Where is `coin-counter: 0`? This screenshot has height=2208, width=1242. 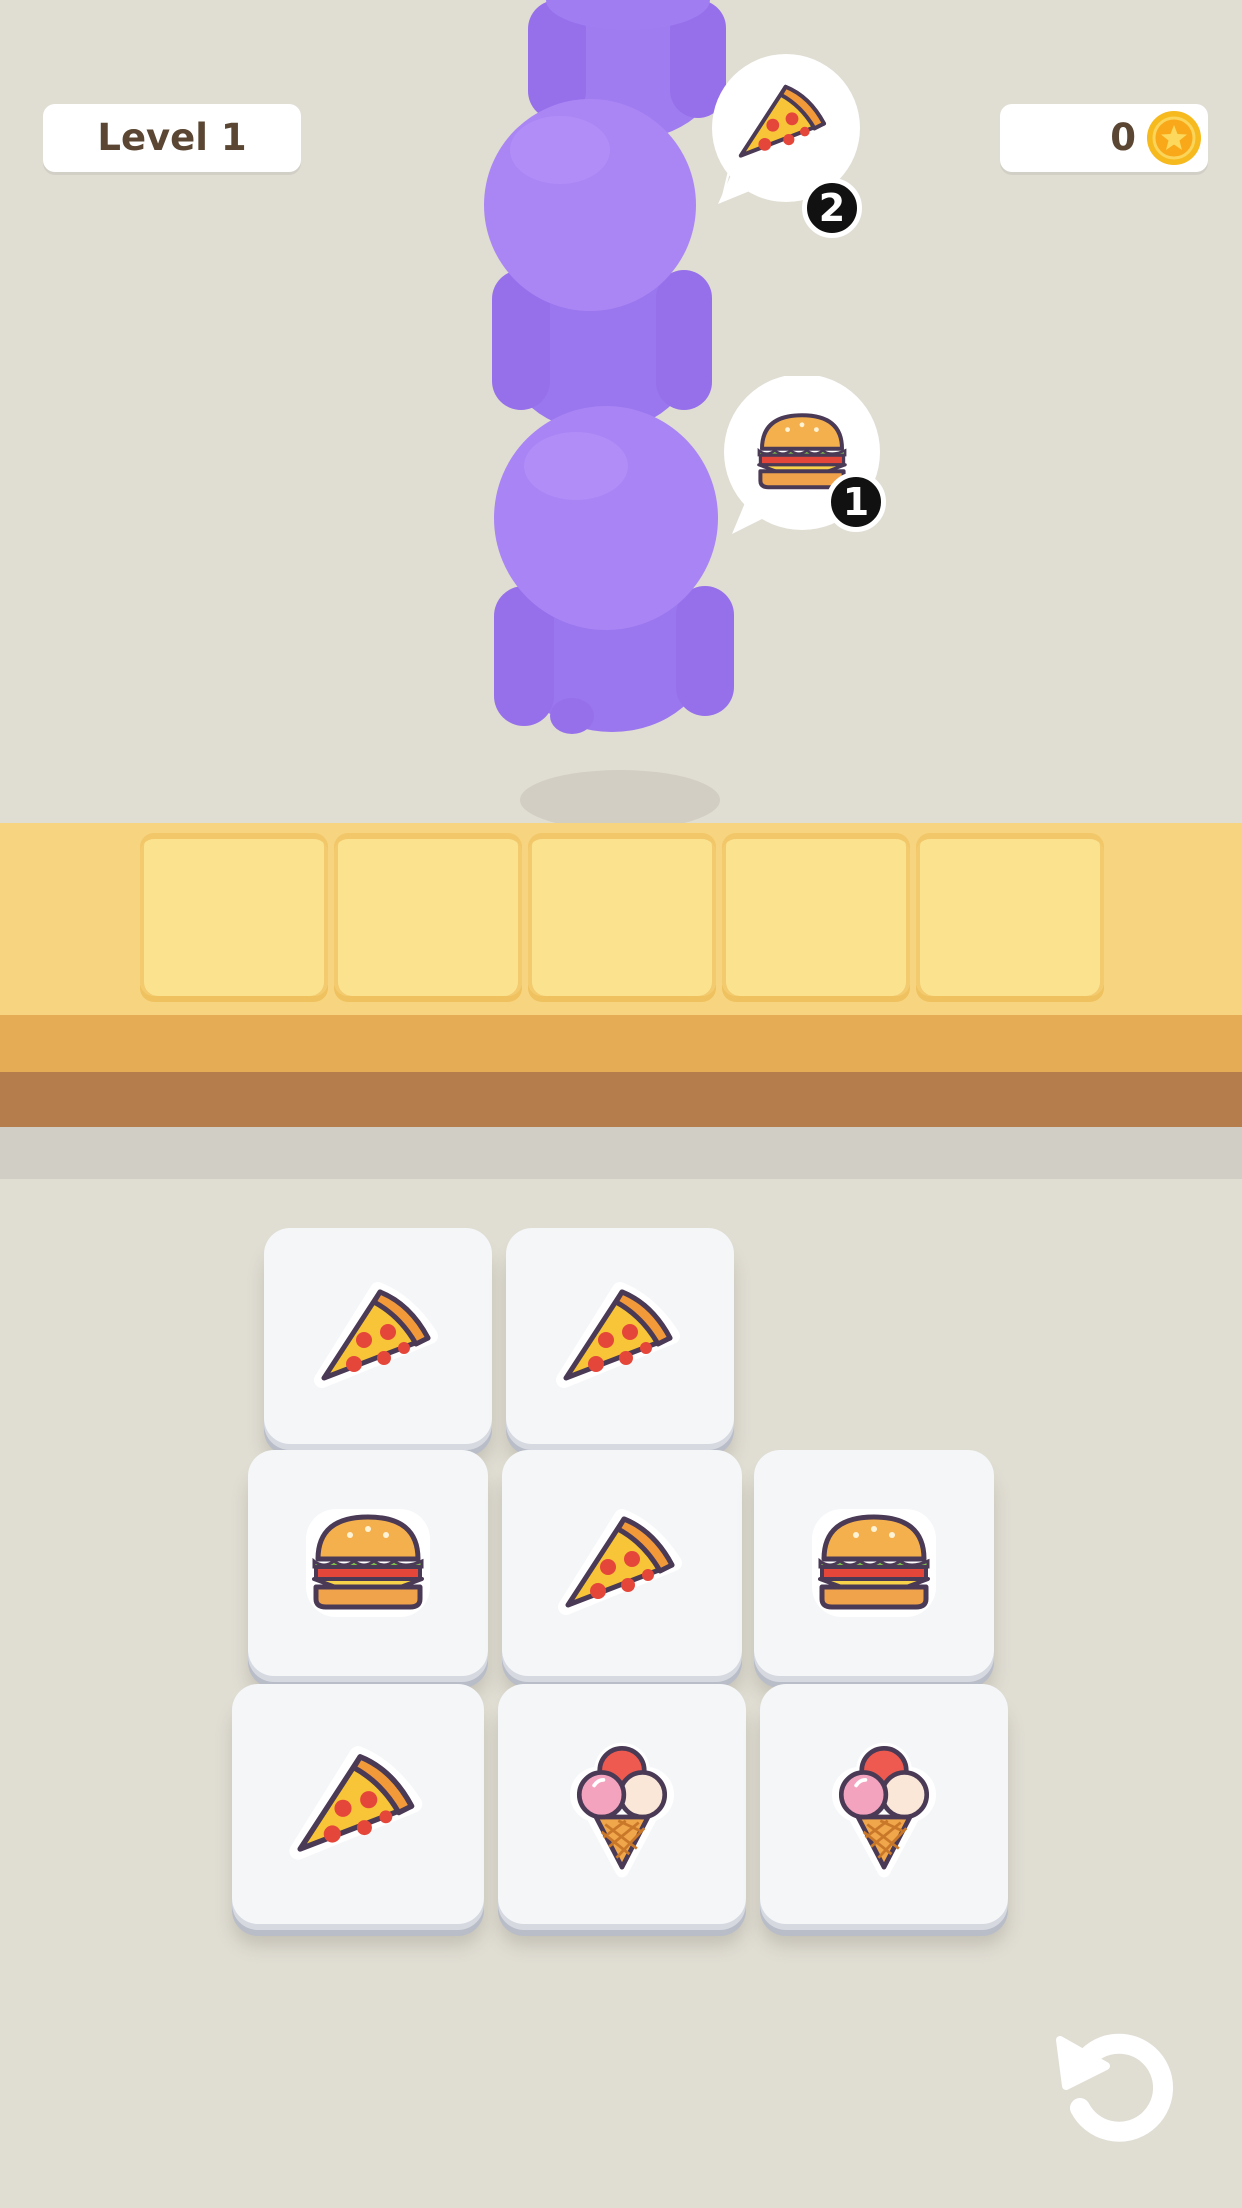 coin-counter: 0 is located at coordinates (1104, 138).